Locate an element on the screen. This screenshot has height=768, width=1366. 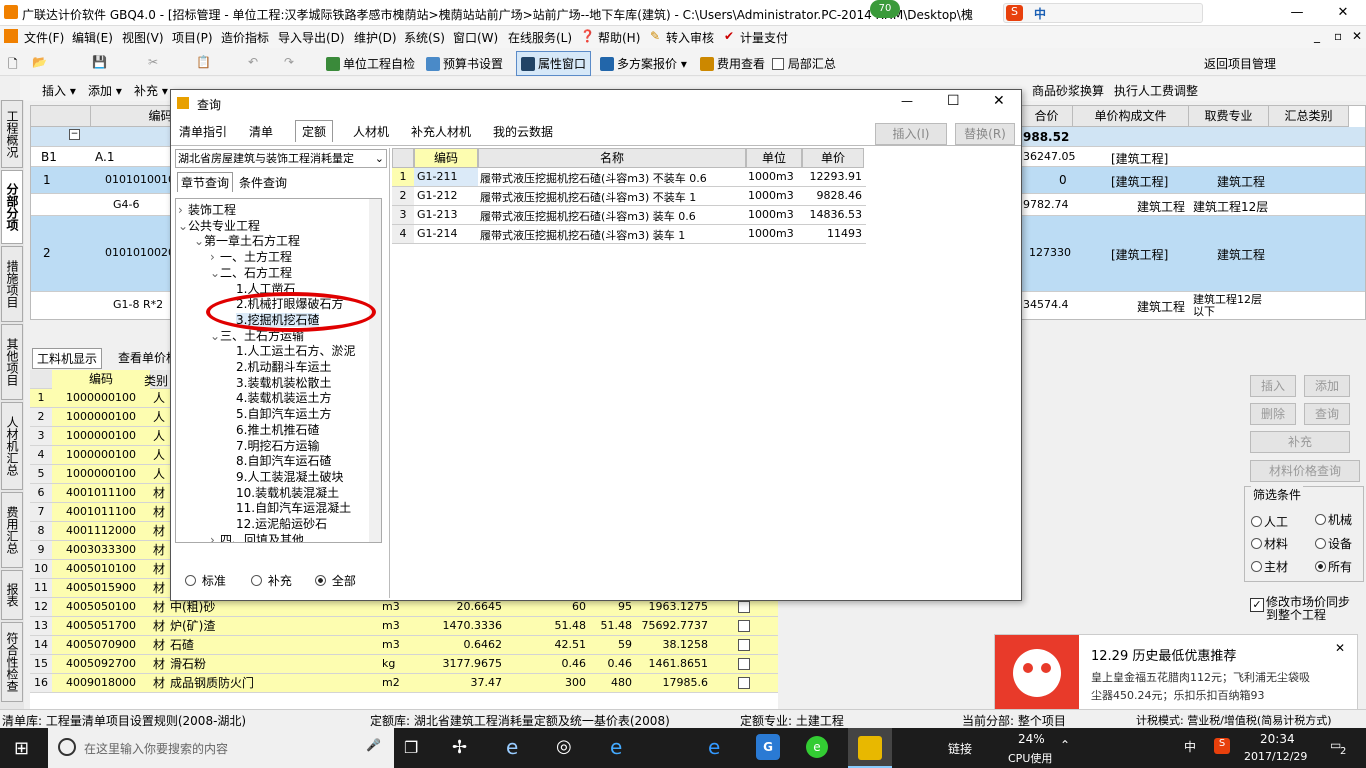
tab-quota: 定额 is located at coordinates (314, 131).